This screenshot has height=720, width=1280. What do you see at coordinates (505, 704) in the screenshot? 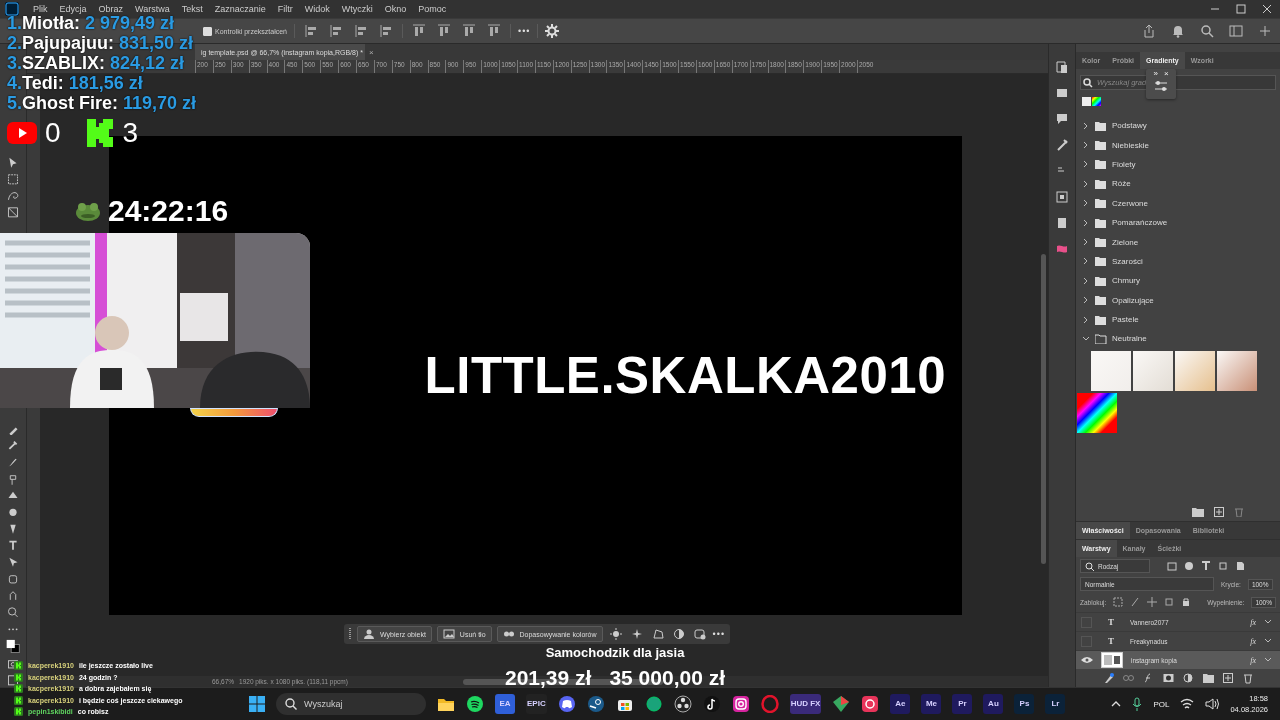
I see `app-icon: EA` at bounding box center [505, 704].